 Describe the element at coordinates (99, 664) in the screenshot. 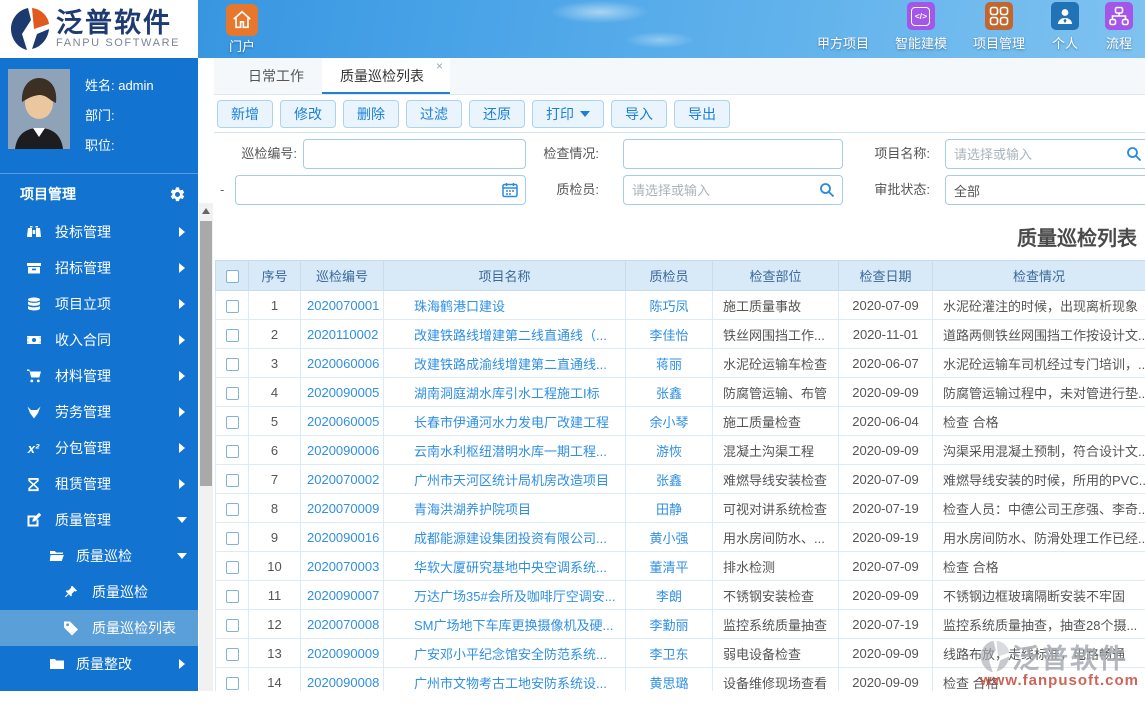

I see `sidebar-item-quality-rectification: 质量整改` at that location.